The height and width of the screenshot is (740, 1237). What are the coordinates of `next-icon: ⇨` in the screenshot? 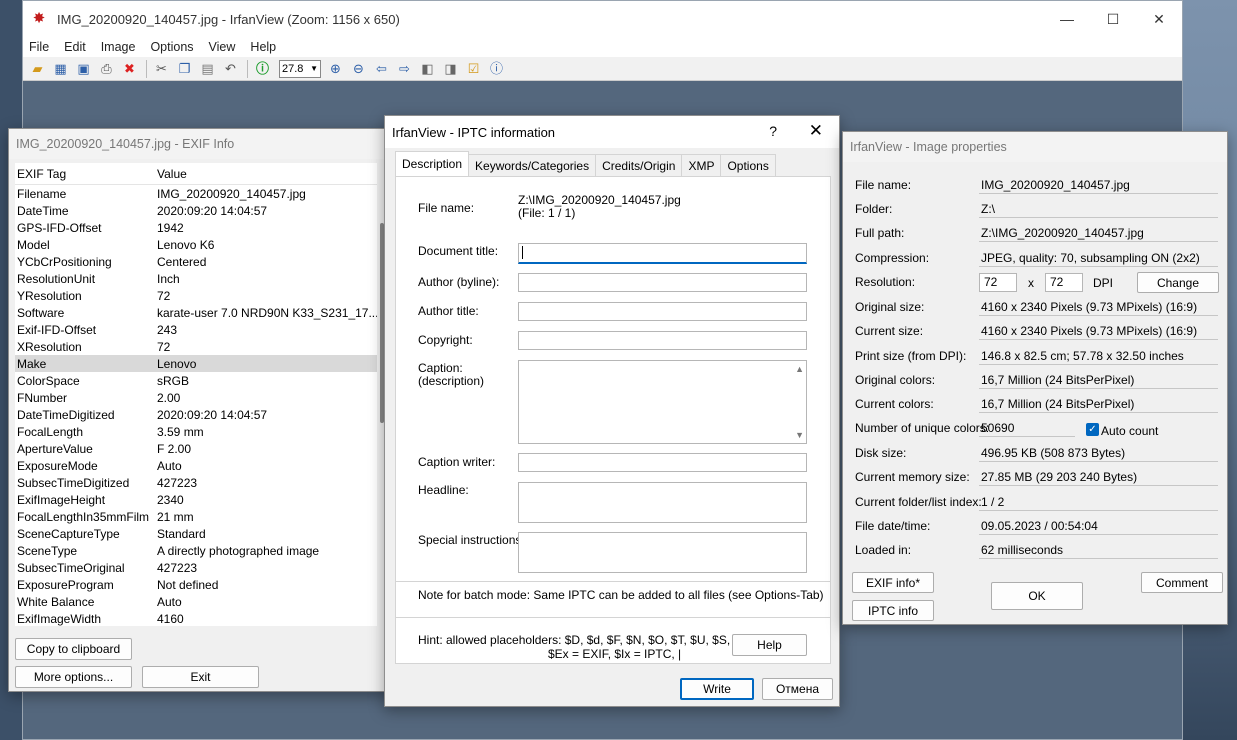 It's located at (404, 69).